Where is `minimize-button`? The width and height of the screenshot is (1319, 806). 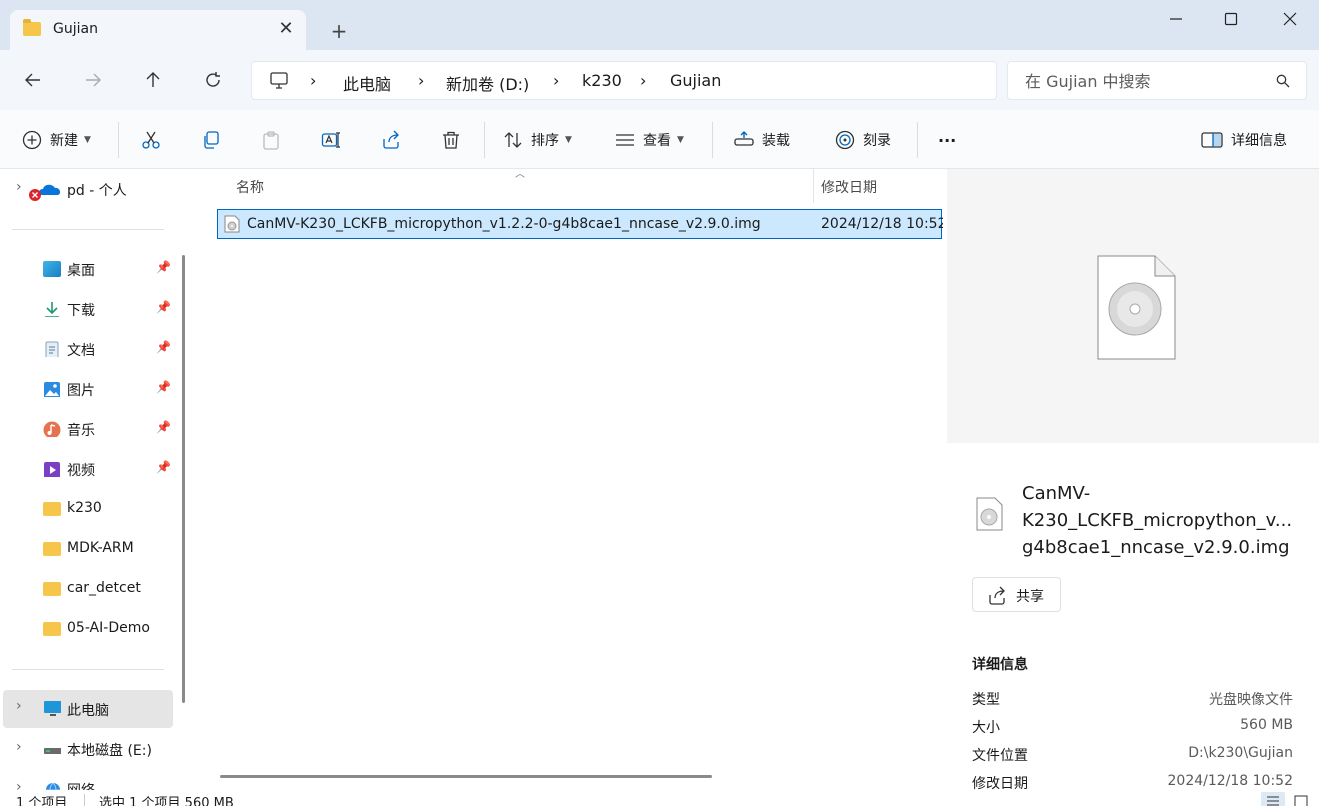
minimize-button is located at coordinates (1176, 20).